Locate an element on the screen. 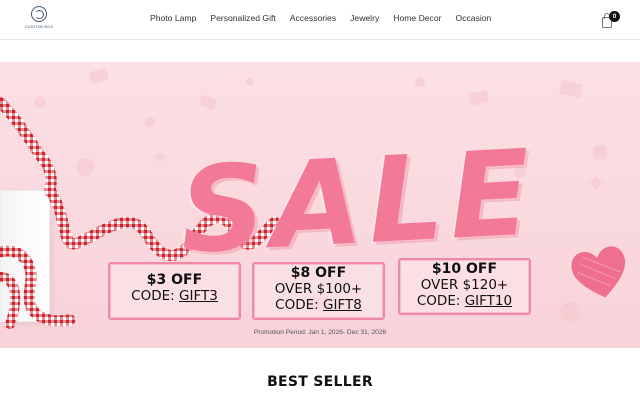 The height and width of the screenshot is (400, 640). coupon-code: GIFT3 is located at coordinates (198, 296).